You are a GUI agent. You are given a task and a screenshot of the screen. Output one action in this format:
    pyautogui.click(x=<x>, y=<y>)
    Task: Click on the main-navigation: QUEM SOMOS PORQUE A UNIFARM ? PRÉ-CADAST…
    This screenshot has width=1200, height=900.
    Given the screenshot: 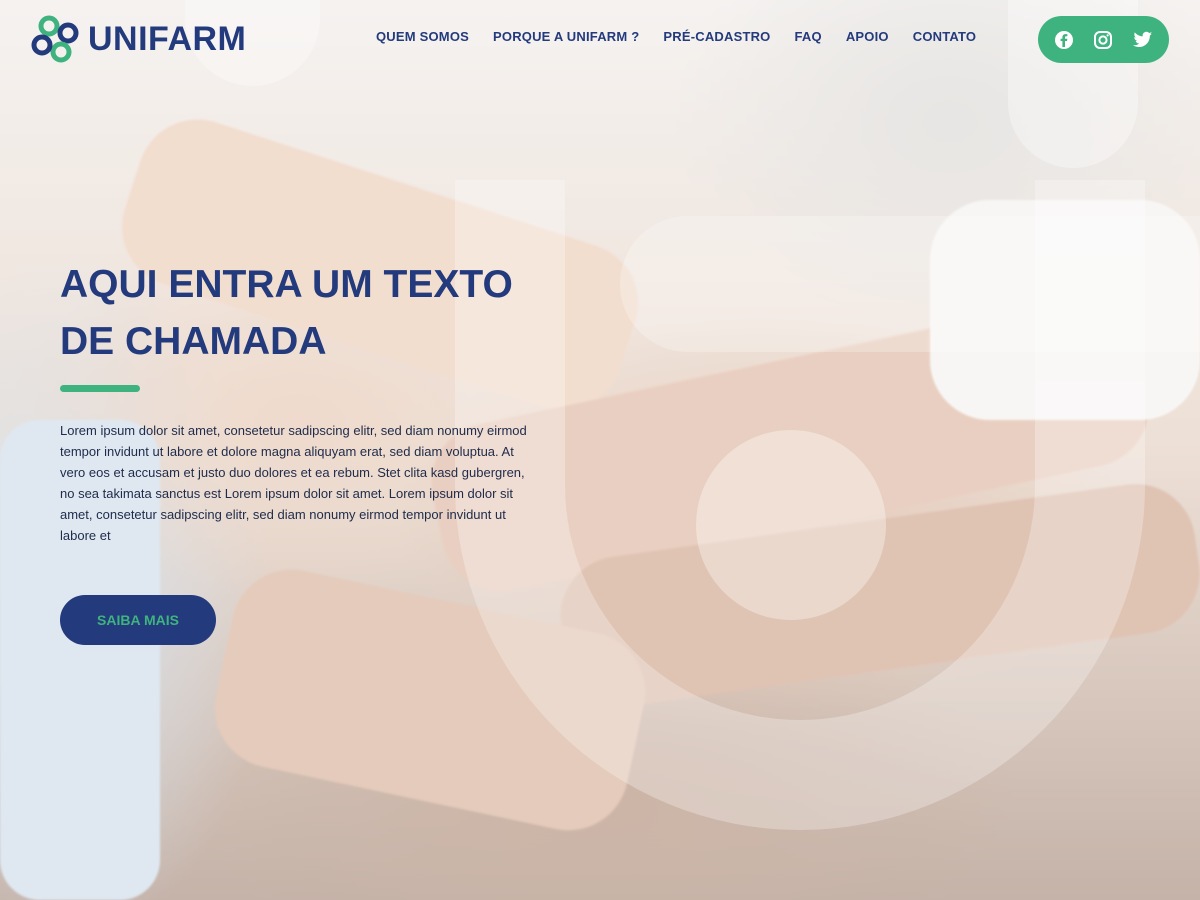 What is the action you would take?
    pyautogui.click(x=676, y=36)
    